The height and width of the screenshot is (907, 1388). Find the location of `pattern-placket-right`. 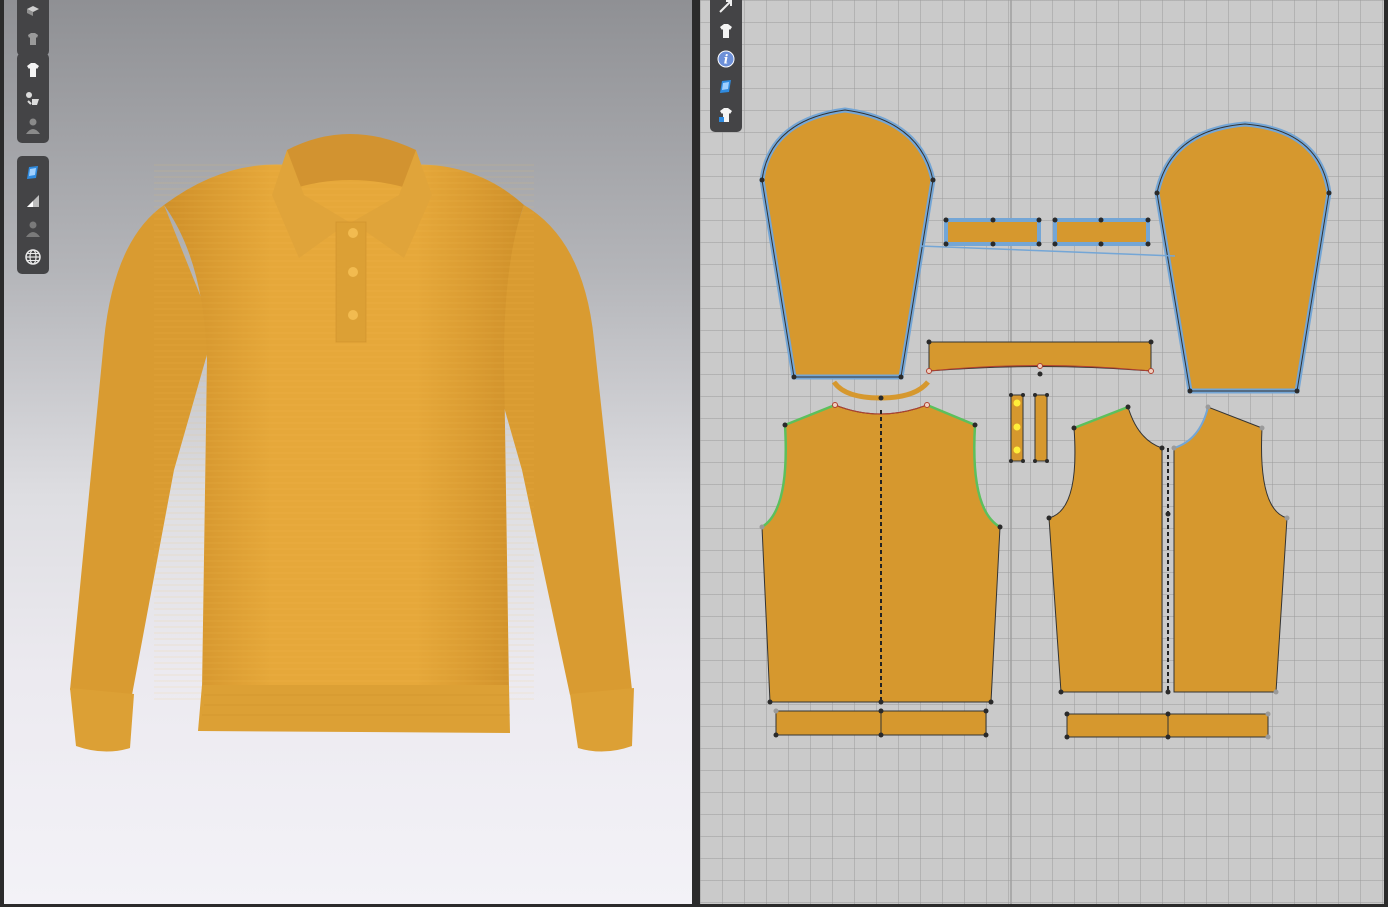

pattern-placket-right is located at coordinates (1041, 428).